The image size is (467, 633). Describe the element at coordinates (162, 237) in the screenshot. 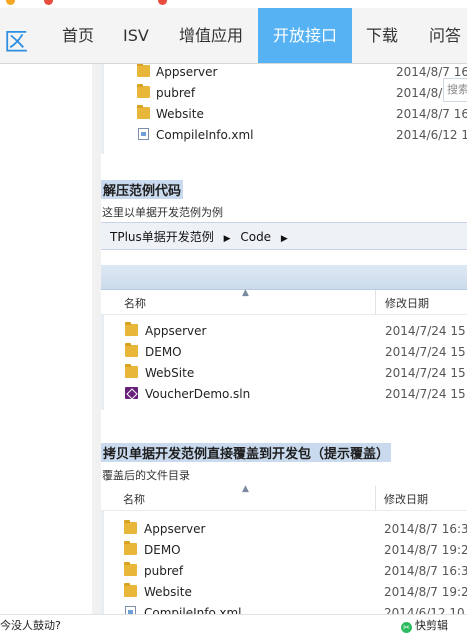

I see `breadcrumb-item: TPlus单据开发范例` at that location.